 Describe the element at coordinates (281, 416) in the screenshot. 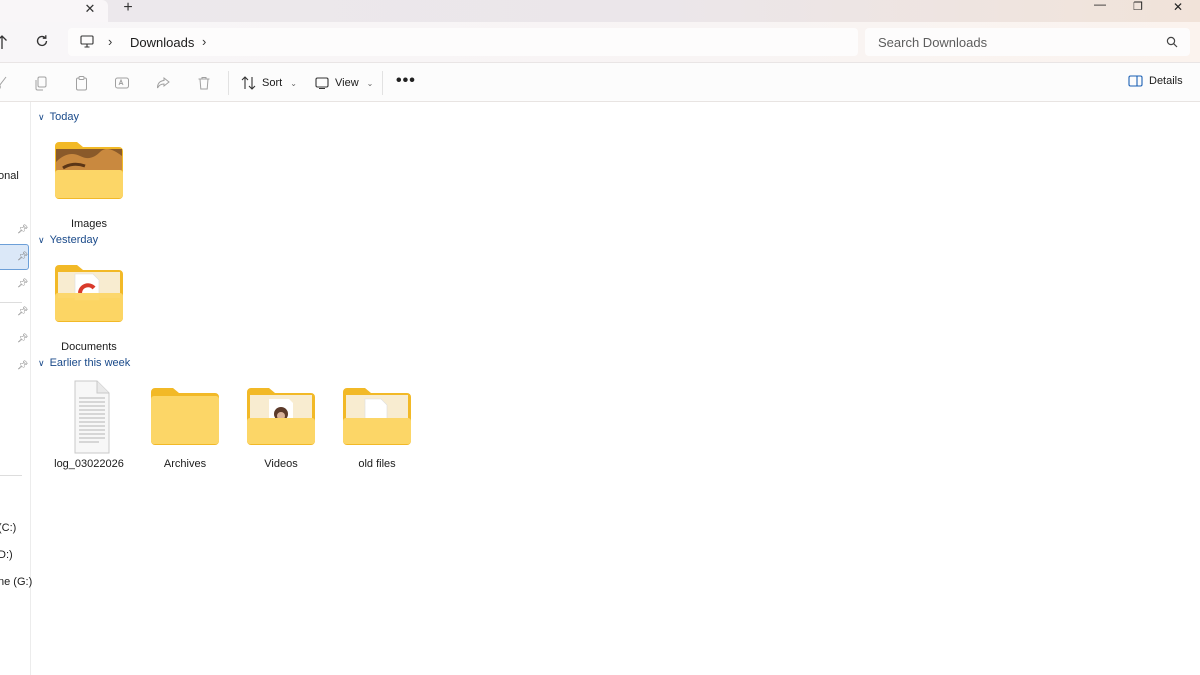

I see `folder-video-icon` at that location.